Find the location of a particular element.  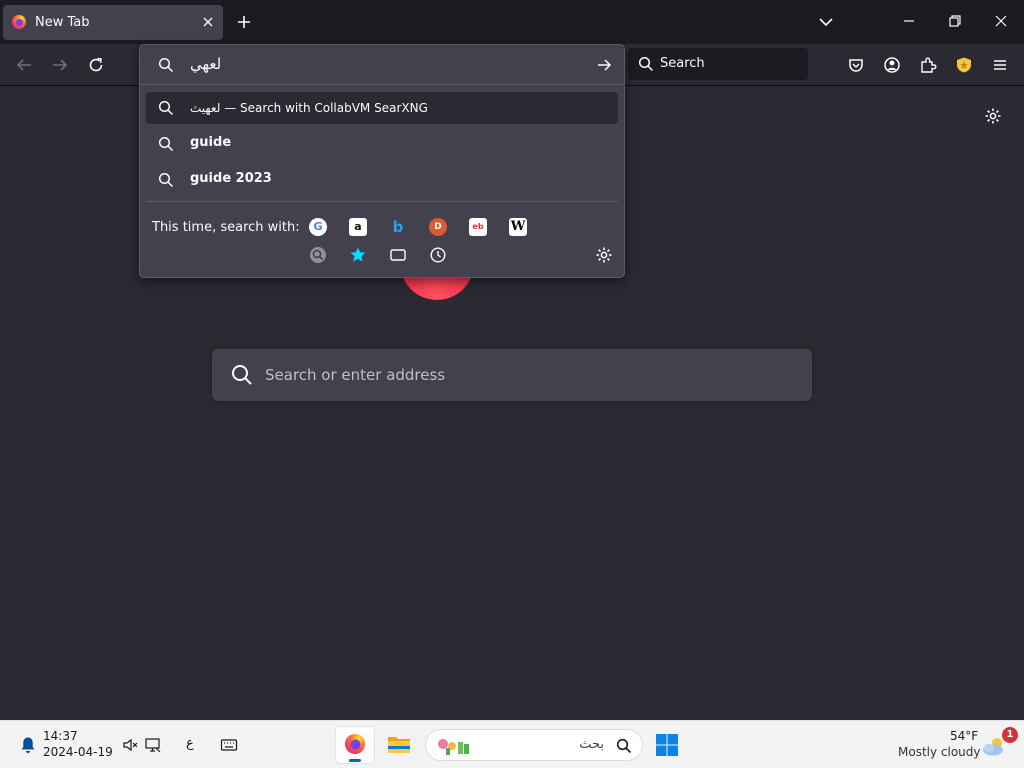

newtab-search-bar: Search or enter address is located at coordinates (512, 375).